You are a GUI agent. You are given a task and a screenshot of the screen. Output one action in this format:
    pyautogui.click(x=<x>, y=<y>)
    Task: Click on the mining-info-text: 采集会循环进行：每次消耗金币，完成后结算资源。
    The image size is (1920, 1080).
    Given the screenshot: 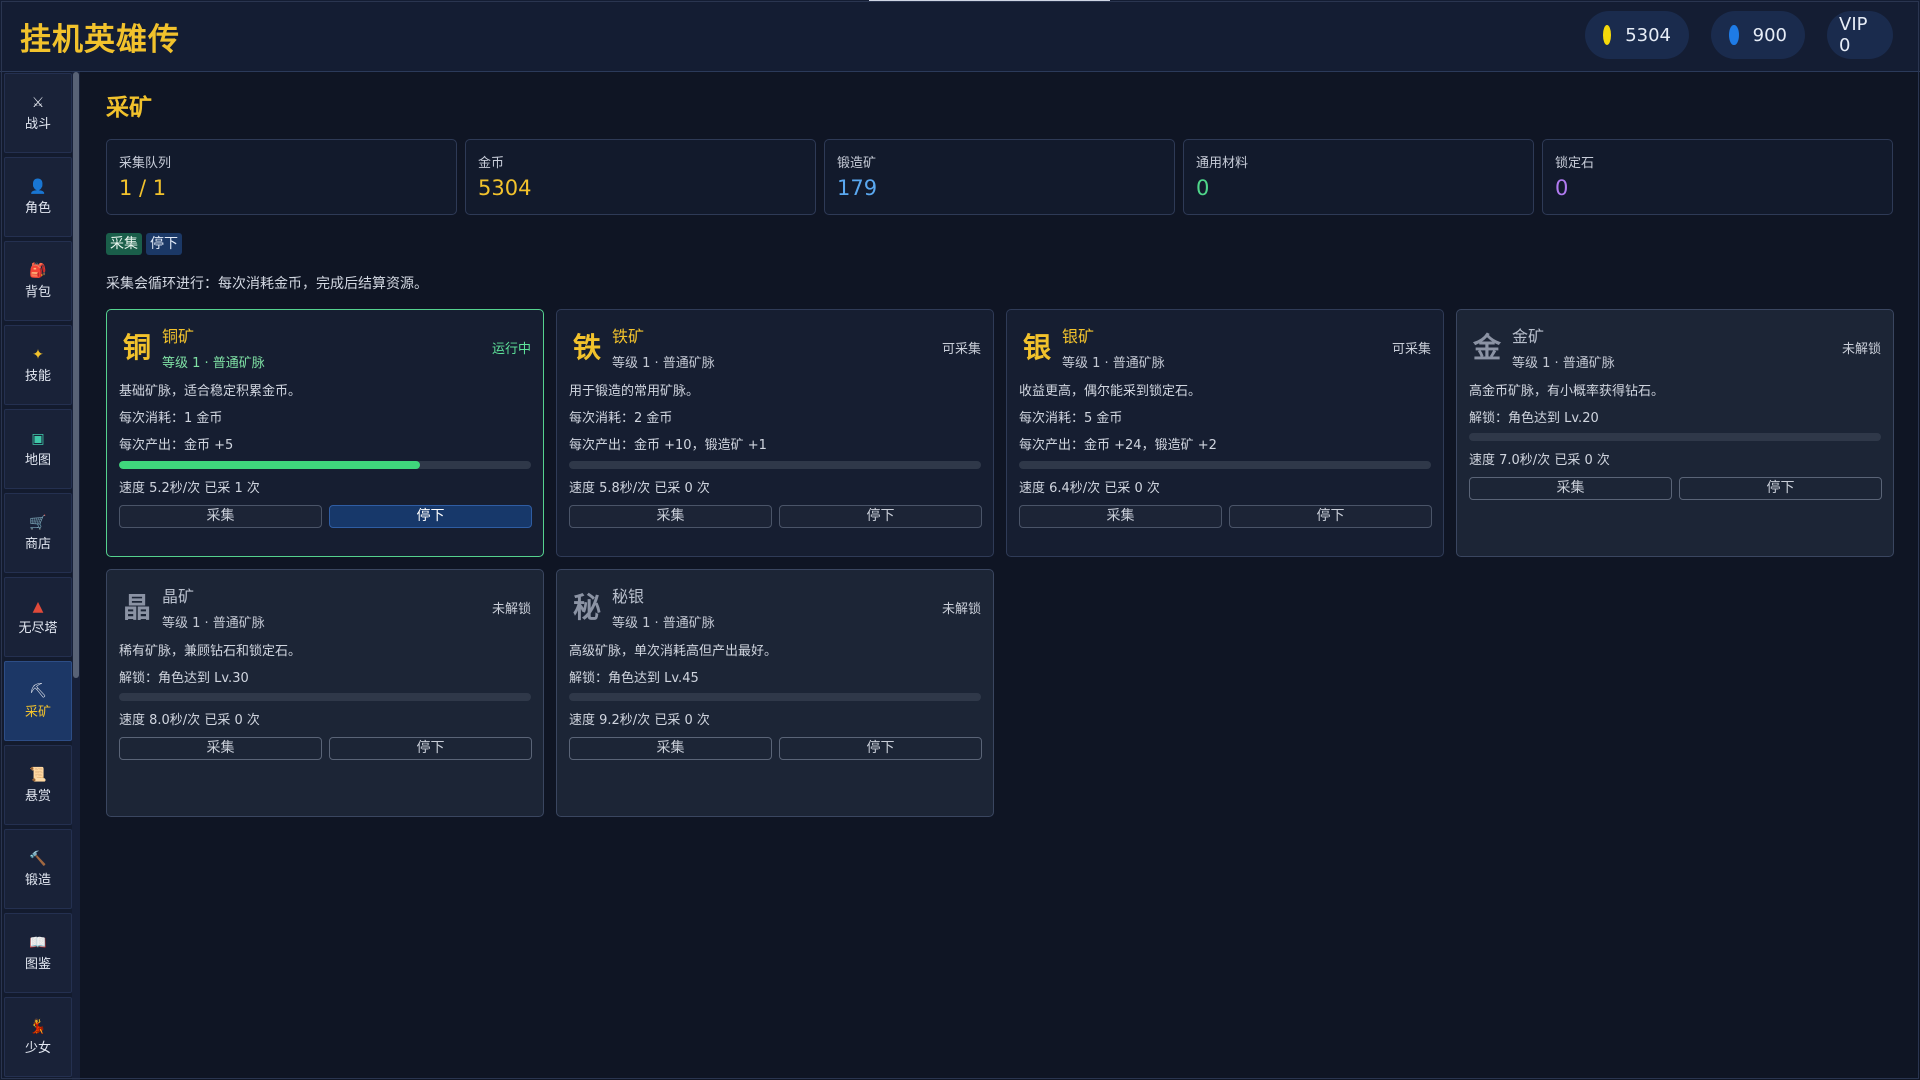 What is the action you would take?
    pyautogui.click(x=267, y=284)
    